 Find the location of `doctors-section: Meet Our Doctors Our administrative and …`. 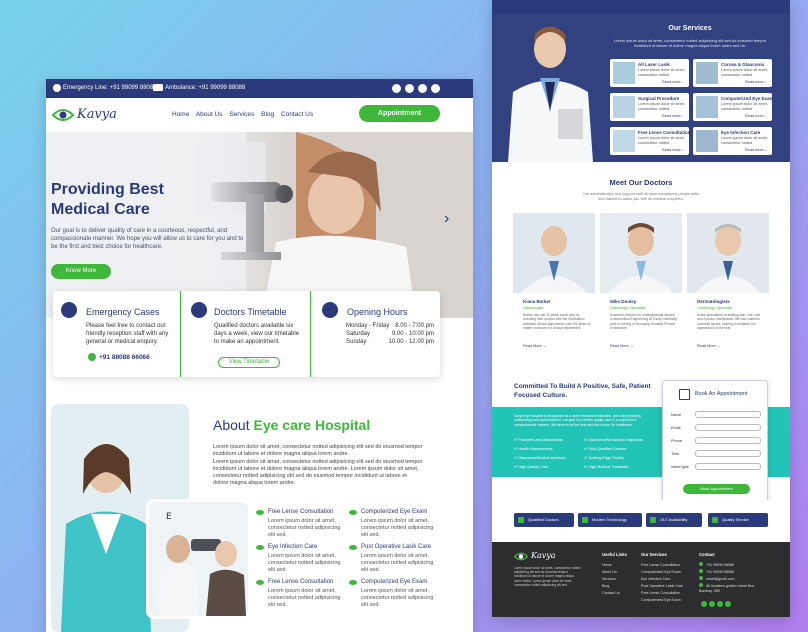

doctors-section: Meet Our Doctors Our administrative and … is located at coordinates (641, 261).